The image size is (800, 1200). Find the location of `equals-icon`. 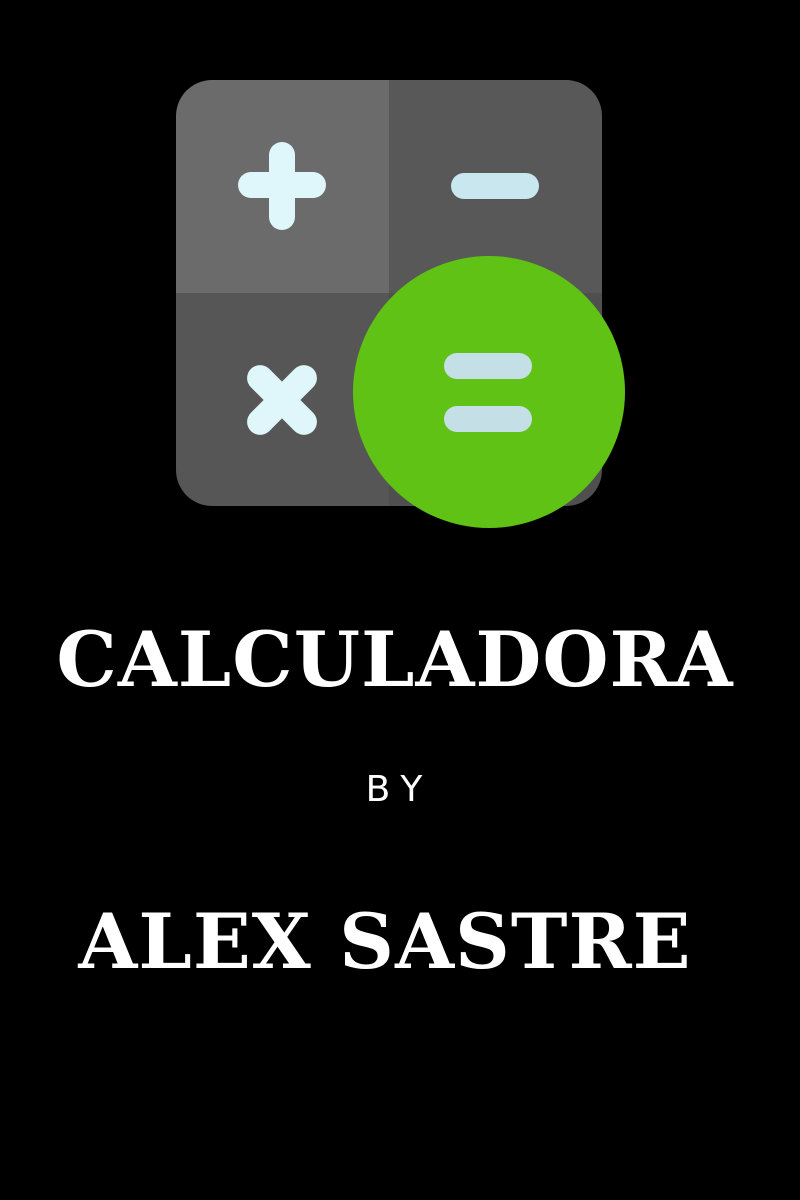

equals-icon is located at coordinates (489, 392).